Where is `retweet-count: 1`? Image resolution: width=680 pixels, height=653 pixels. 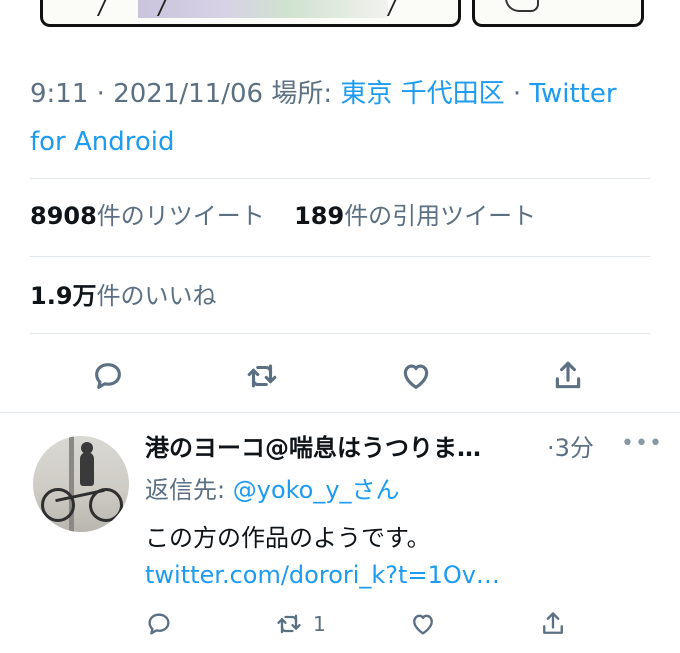 retweet-count: 1 is located at coordinates (319, 624).